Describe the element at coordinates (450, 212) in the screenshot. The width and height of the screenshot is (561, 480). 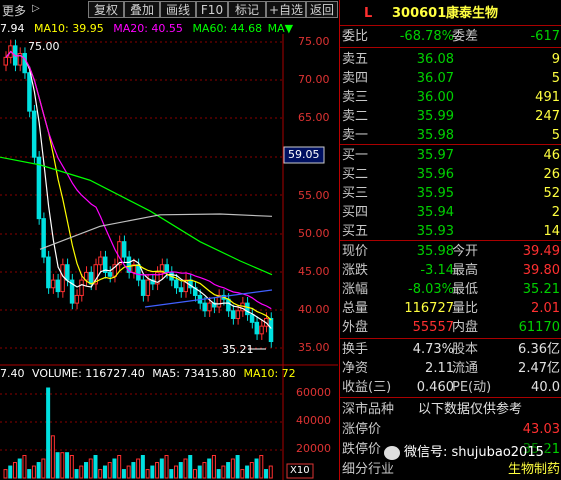
I see `bid-row: 买四 35.94 2` at that location.